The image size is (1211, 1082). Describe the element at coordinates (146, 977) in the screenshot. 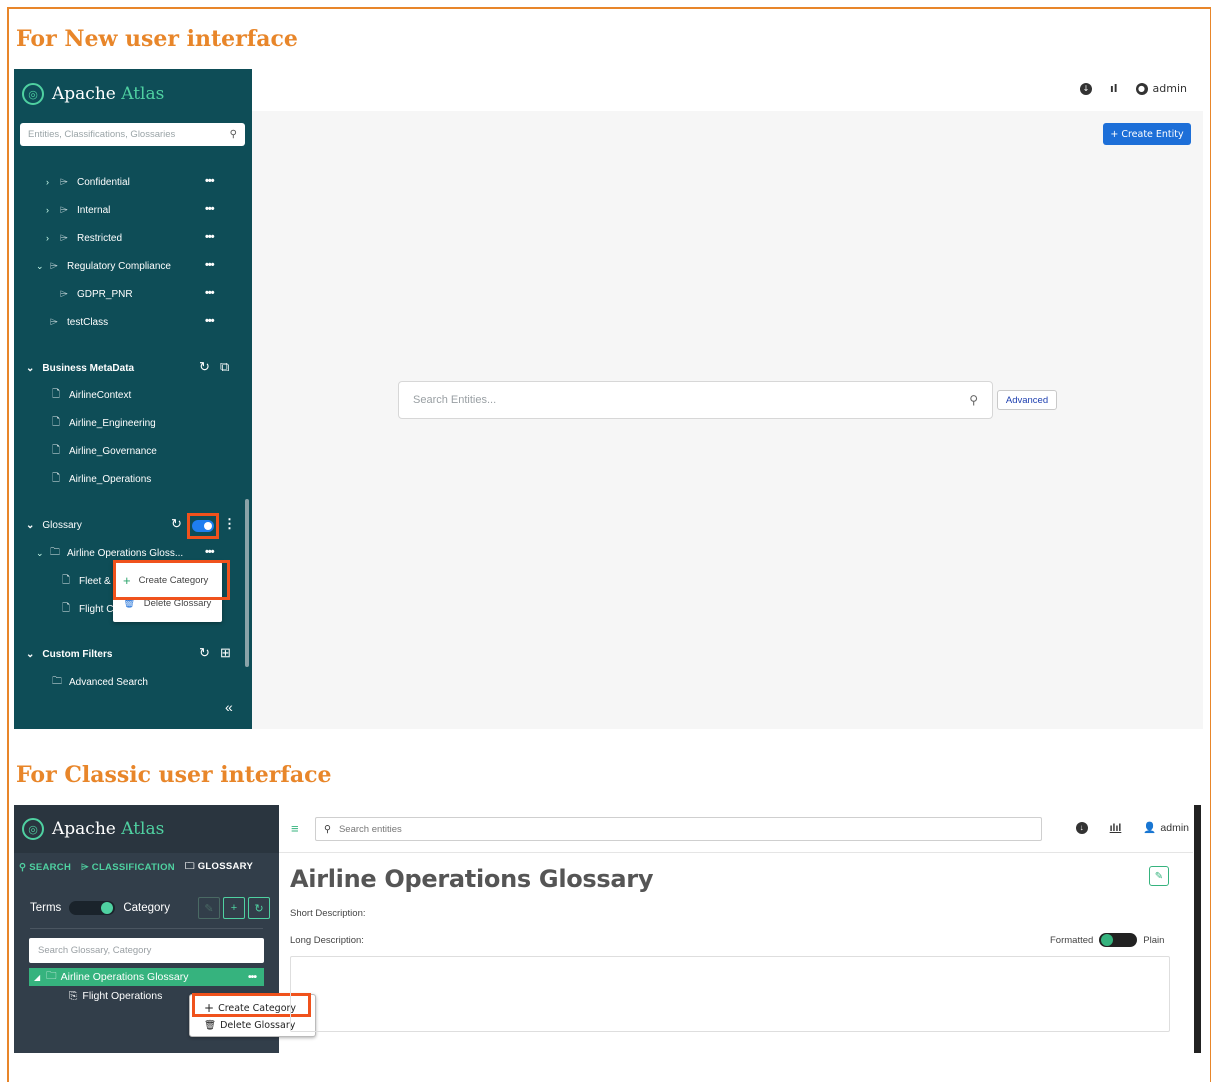

I see `glossary-item-selected: ◢ 🗀 Airline Operations Glossary •••` at that location.